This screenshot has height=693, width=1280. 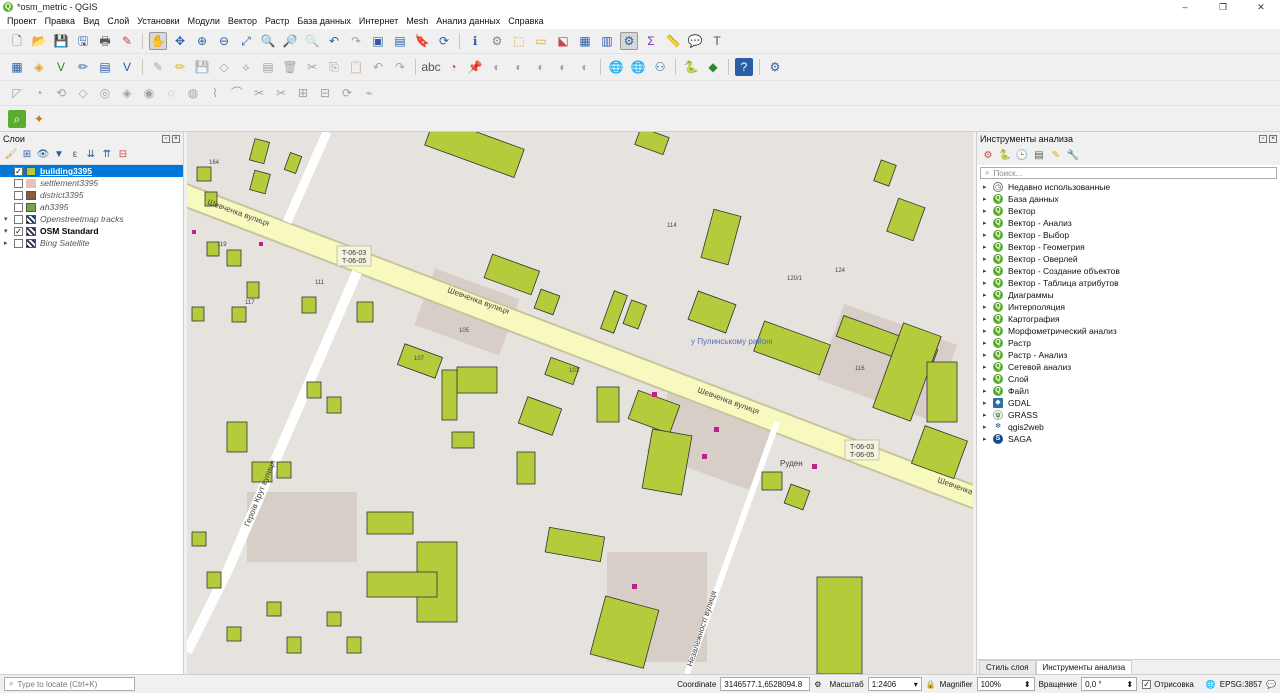 I want to click on menu-web: Интернет, so click(x=378, y=21).